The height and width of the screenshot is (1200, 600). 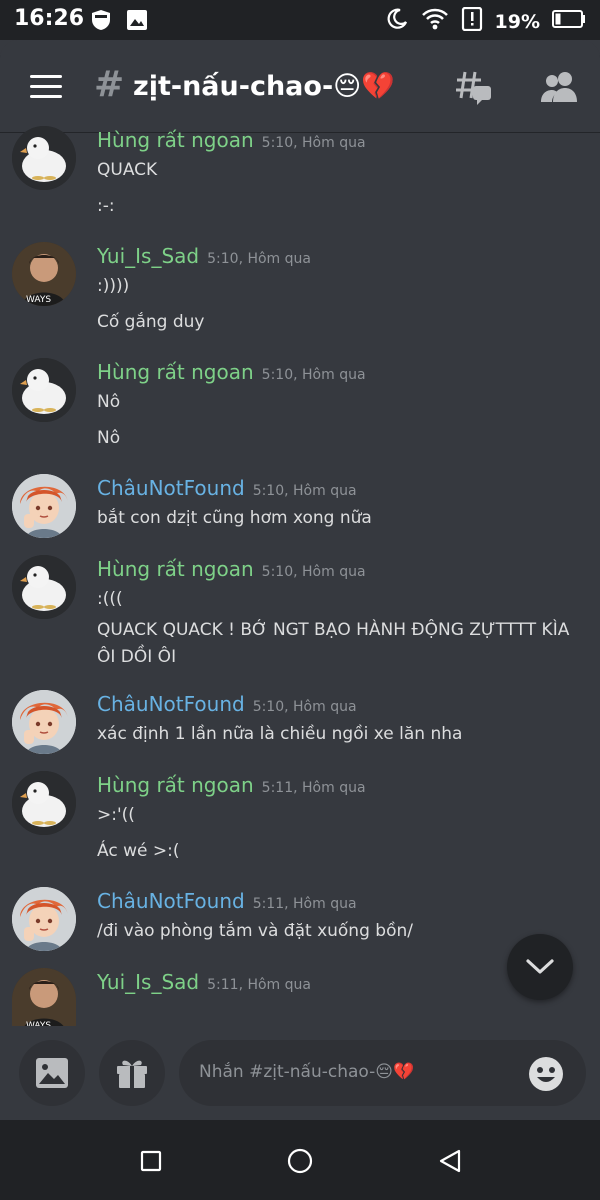 What do you see at coordinates (204, 982) in the screenshot?
I see `message-author: Yui_Is_Sad 5:11, Hôm qua` at bounding box center [204, 982].